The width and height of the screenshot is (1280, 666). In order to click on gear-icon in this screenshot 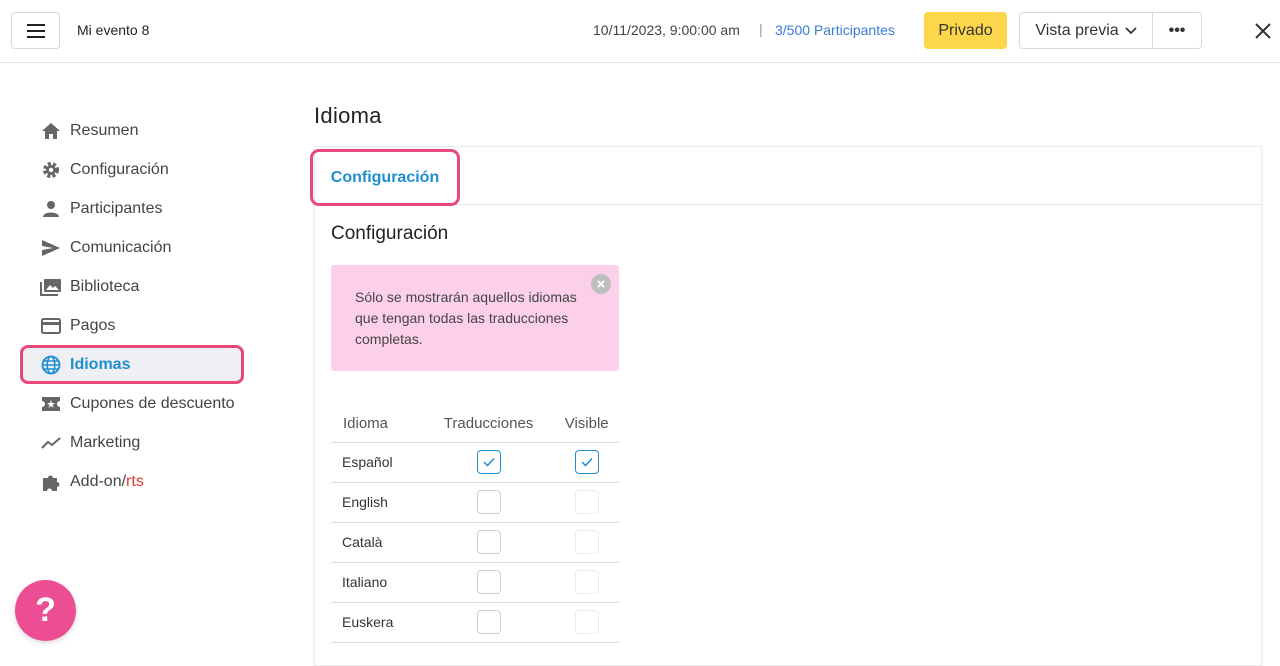, I will do `click(51, 170)`.